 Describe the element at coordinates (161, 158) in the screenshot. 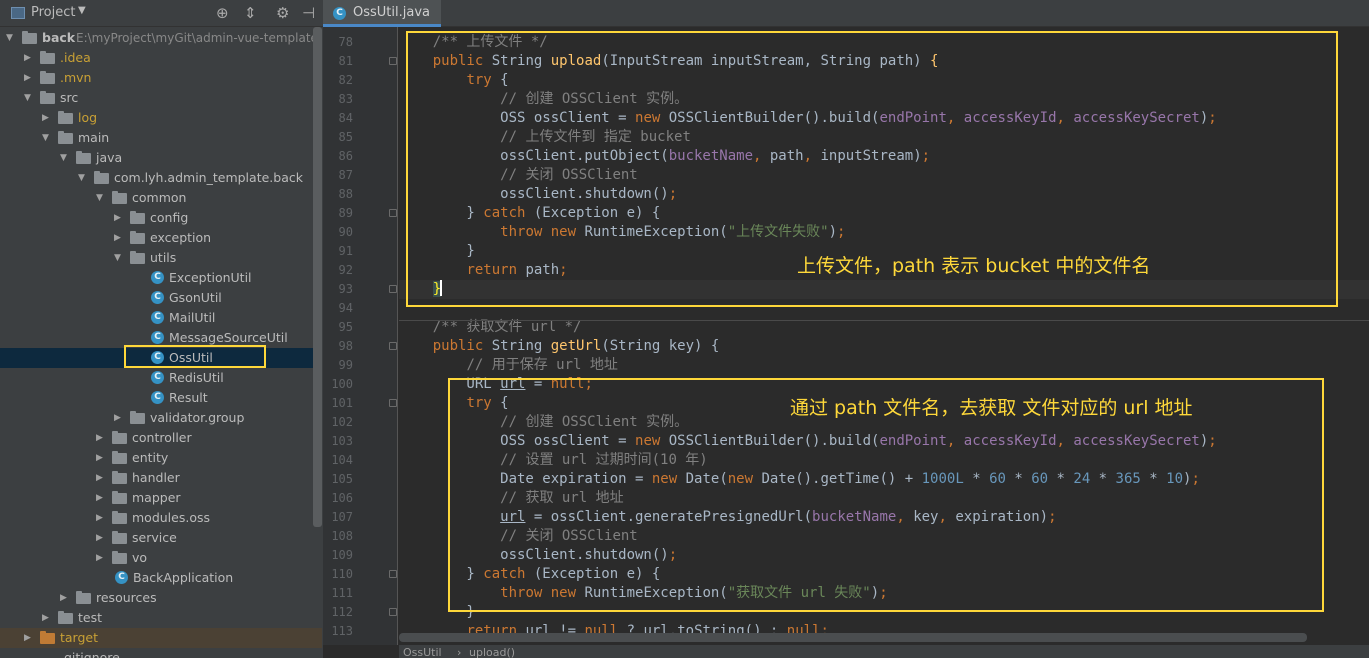

I see `tree-folder-item: ▼ java` at that location.